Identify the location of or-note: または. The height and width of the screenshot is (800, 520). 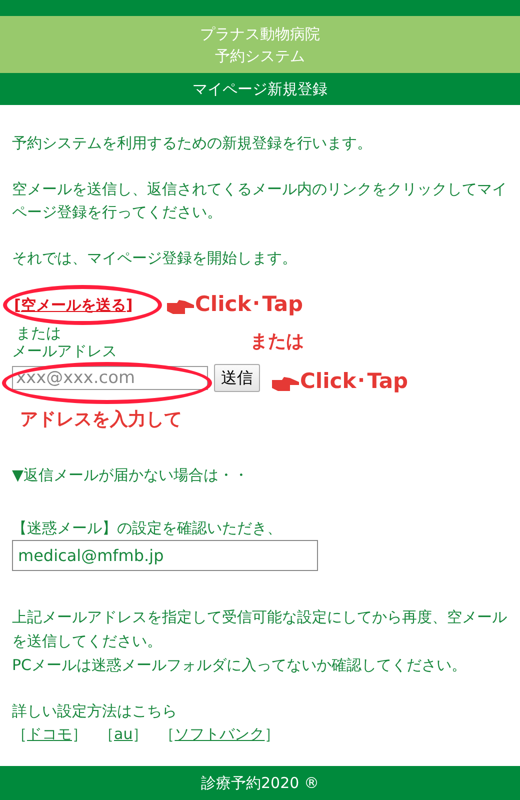
(277, 341).